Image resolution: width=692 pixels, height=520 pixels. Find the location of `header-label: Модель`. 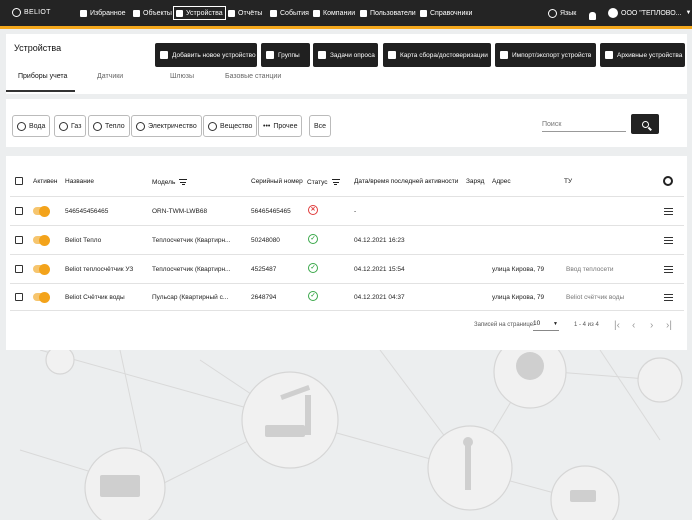

header-label: Модель is located at coordinates (164, 182).